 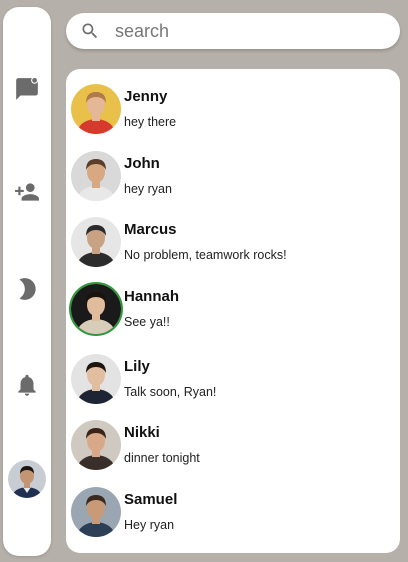 I want to click on chat-icon, so click(x=27, y=89).